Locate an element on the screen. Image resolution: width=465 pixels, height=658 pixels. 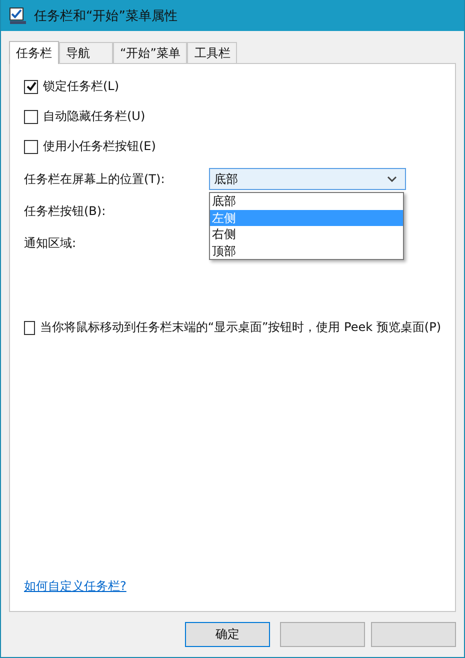
window-title: 任务栏和“开始”菜单属性 is located at coordinates (106, 16).